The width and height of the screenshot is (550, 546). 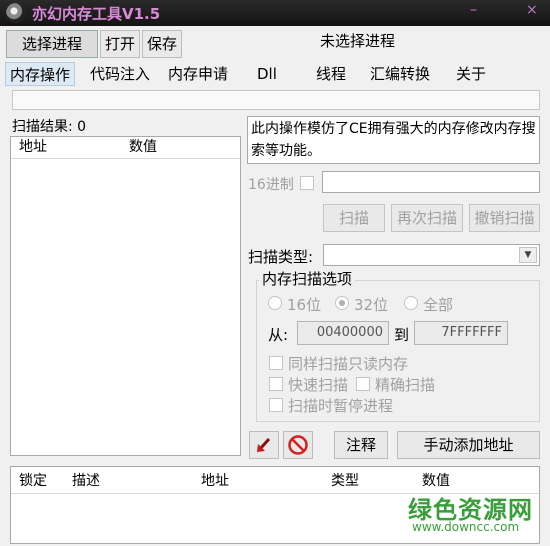 What do you see at coordinates (276, 100) in the screenshot?
I see `scan-progress-bar` at bounding box center [276, 100].